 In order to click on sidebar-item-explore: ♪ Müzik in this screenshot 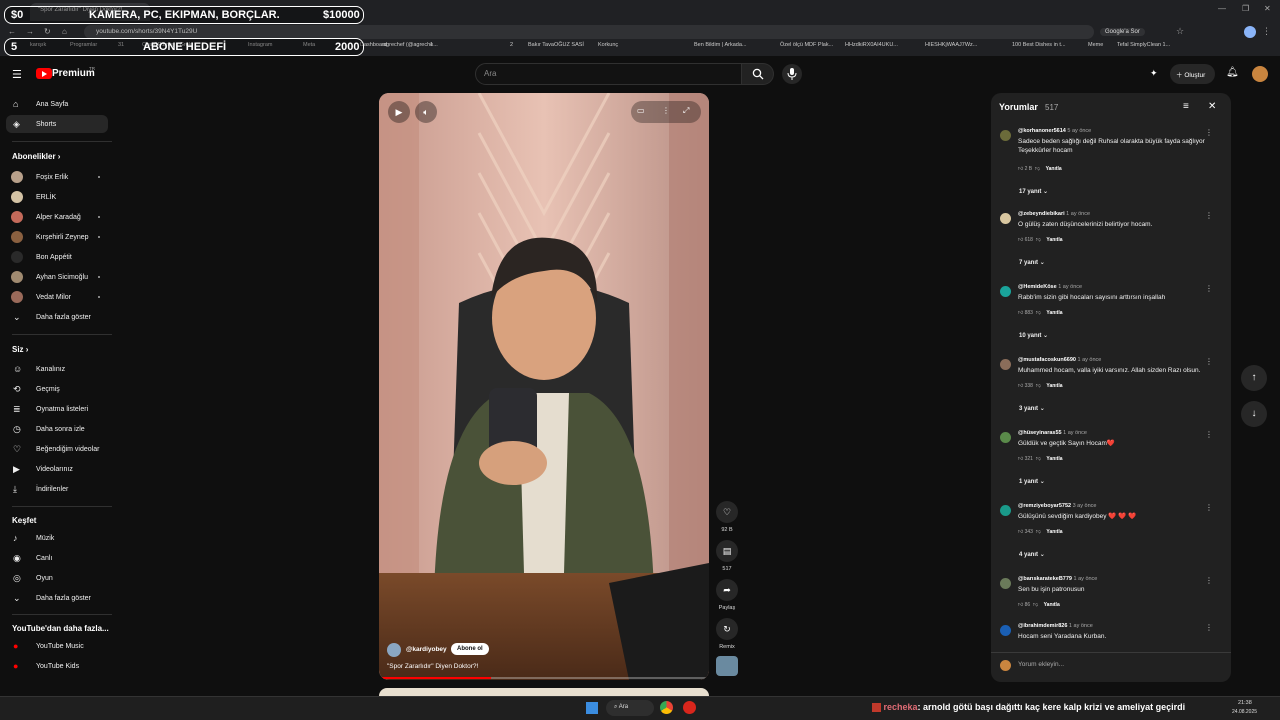, I will do `click(57, 538)`.